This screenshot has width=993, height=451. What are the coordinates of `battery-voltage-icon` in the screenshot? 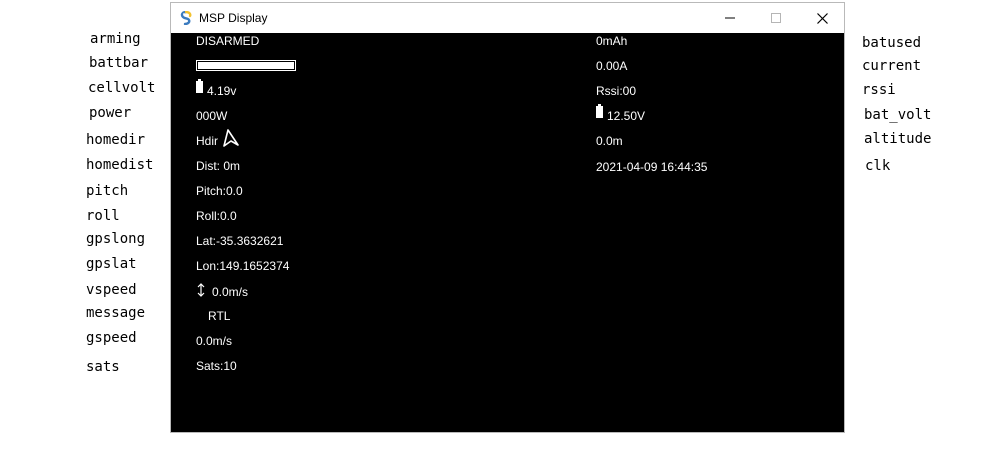 It's located at (599, 111).